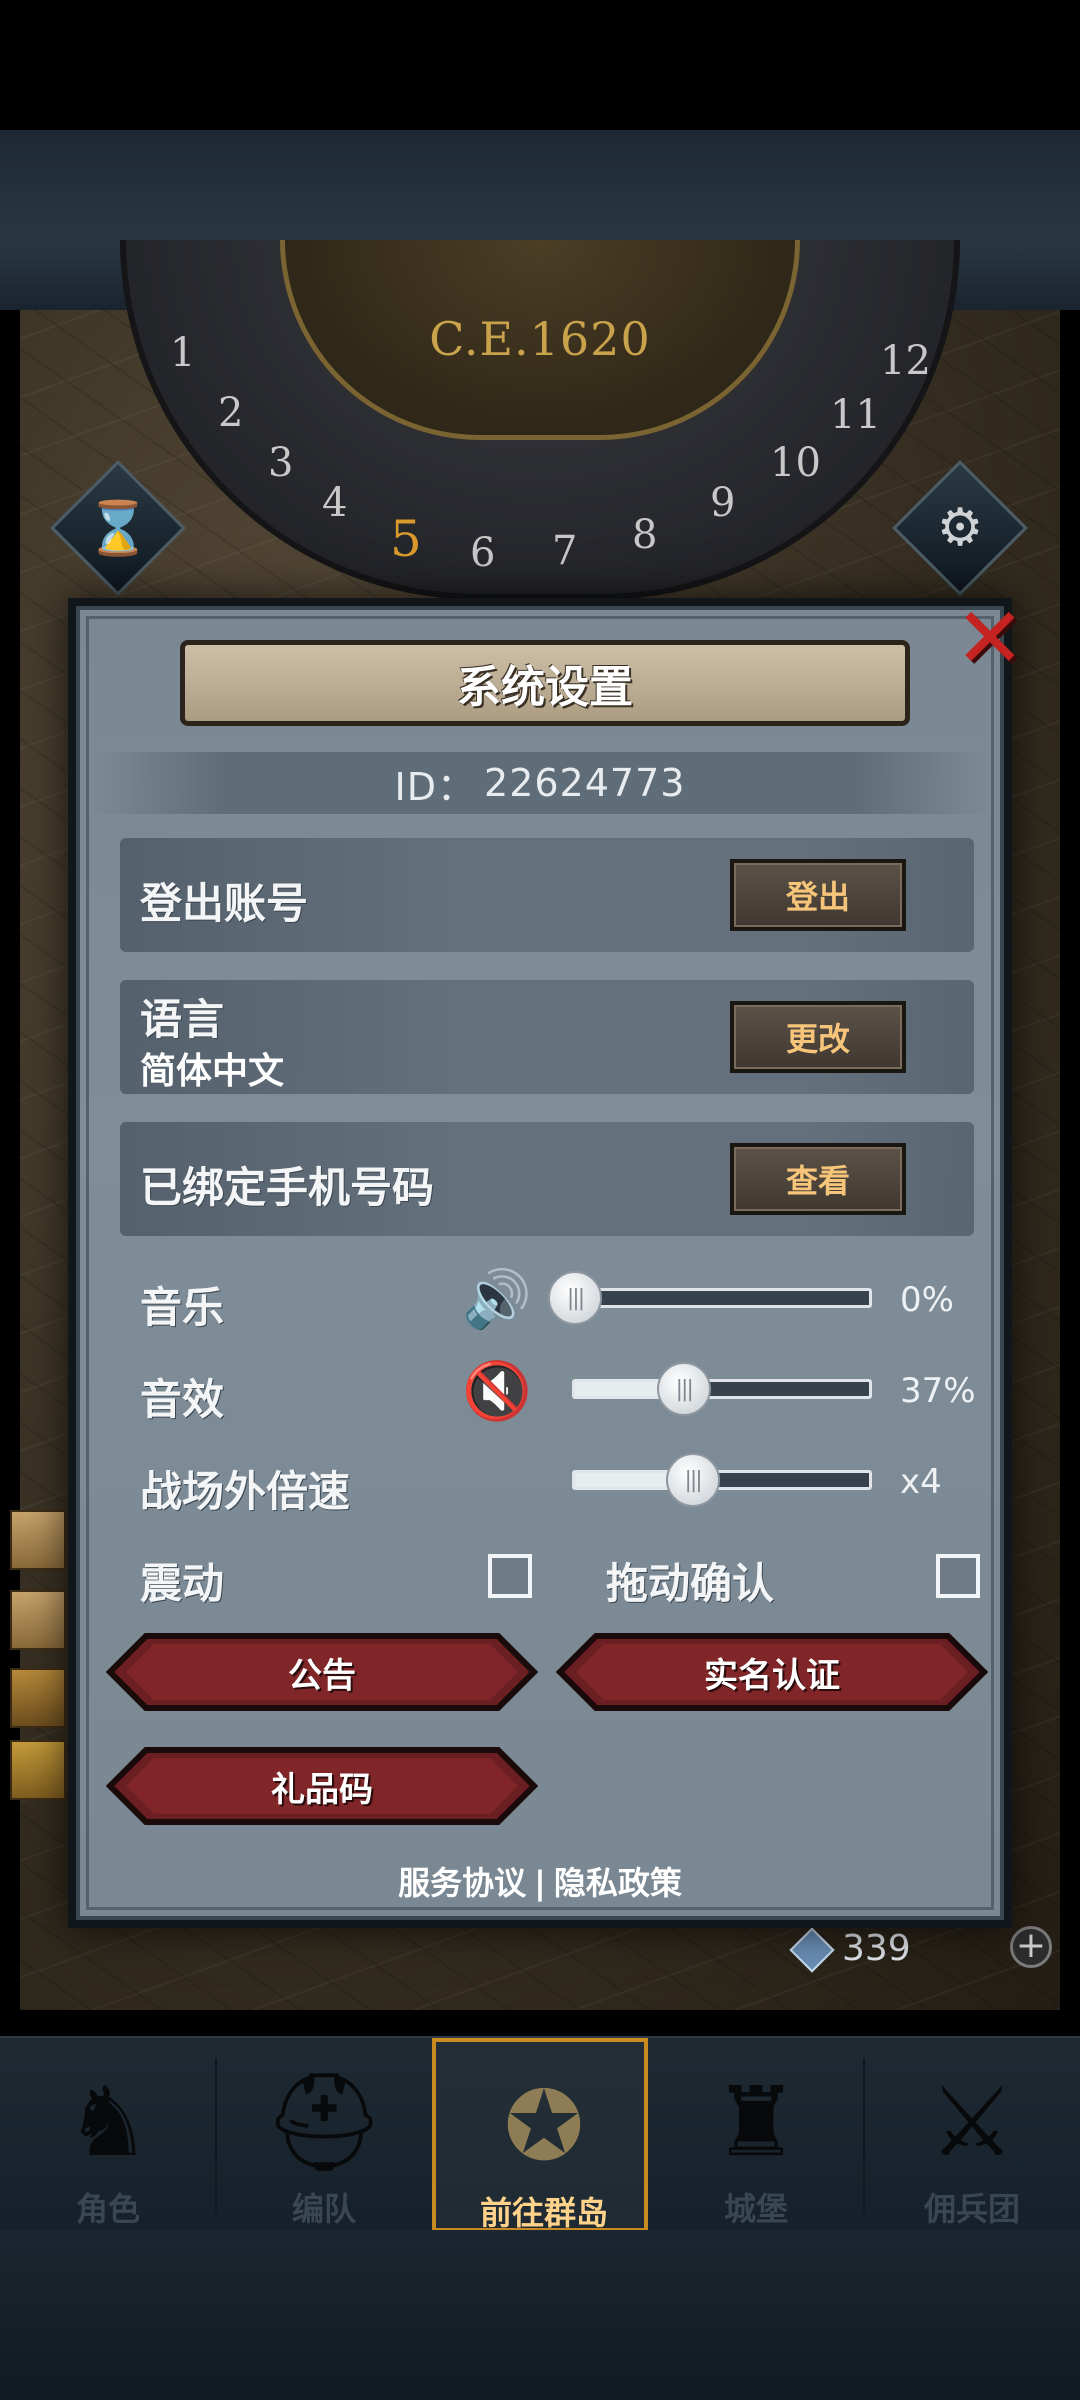 The image size is (1080, 2400). Describe the element at coordinates (547, 895) in the screenshot. I see `logout-row: 登出账号 登出` at that location.